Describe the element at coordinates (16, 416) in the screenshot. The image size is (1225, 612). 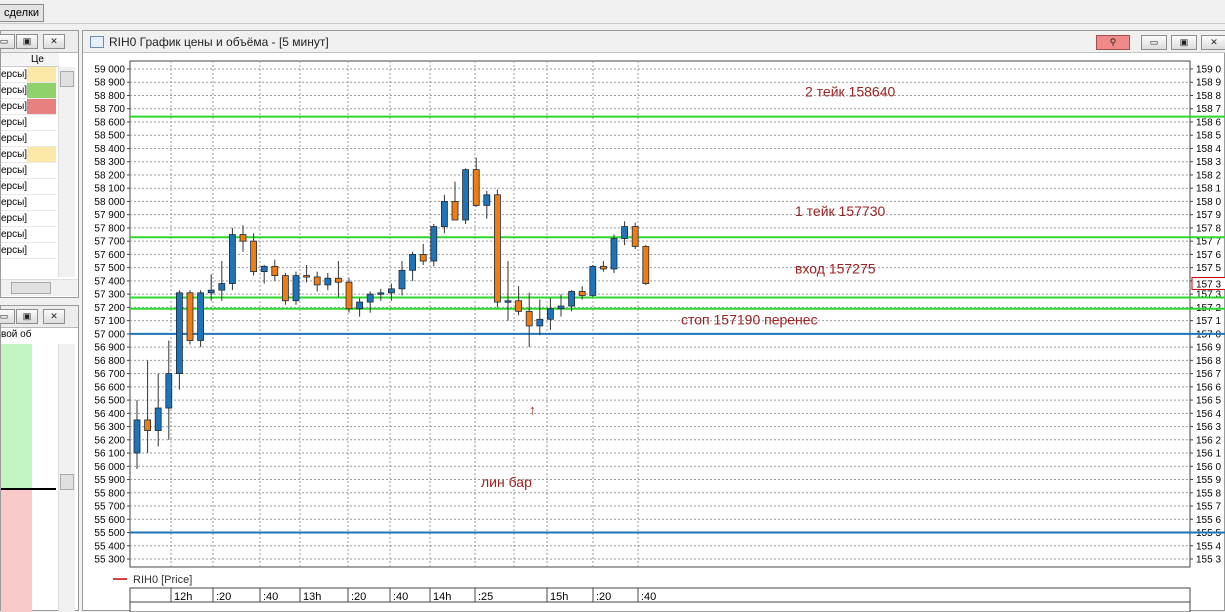
I see `volume-bar-buy` at that location.